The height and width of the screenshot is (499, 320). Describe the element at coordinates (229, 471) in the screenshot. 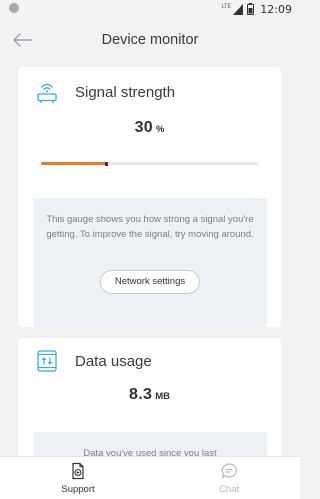

I see `chat-bubble-icon` at that location.